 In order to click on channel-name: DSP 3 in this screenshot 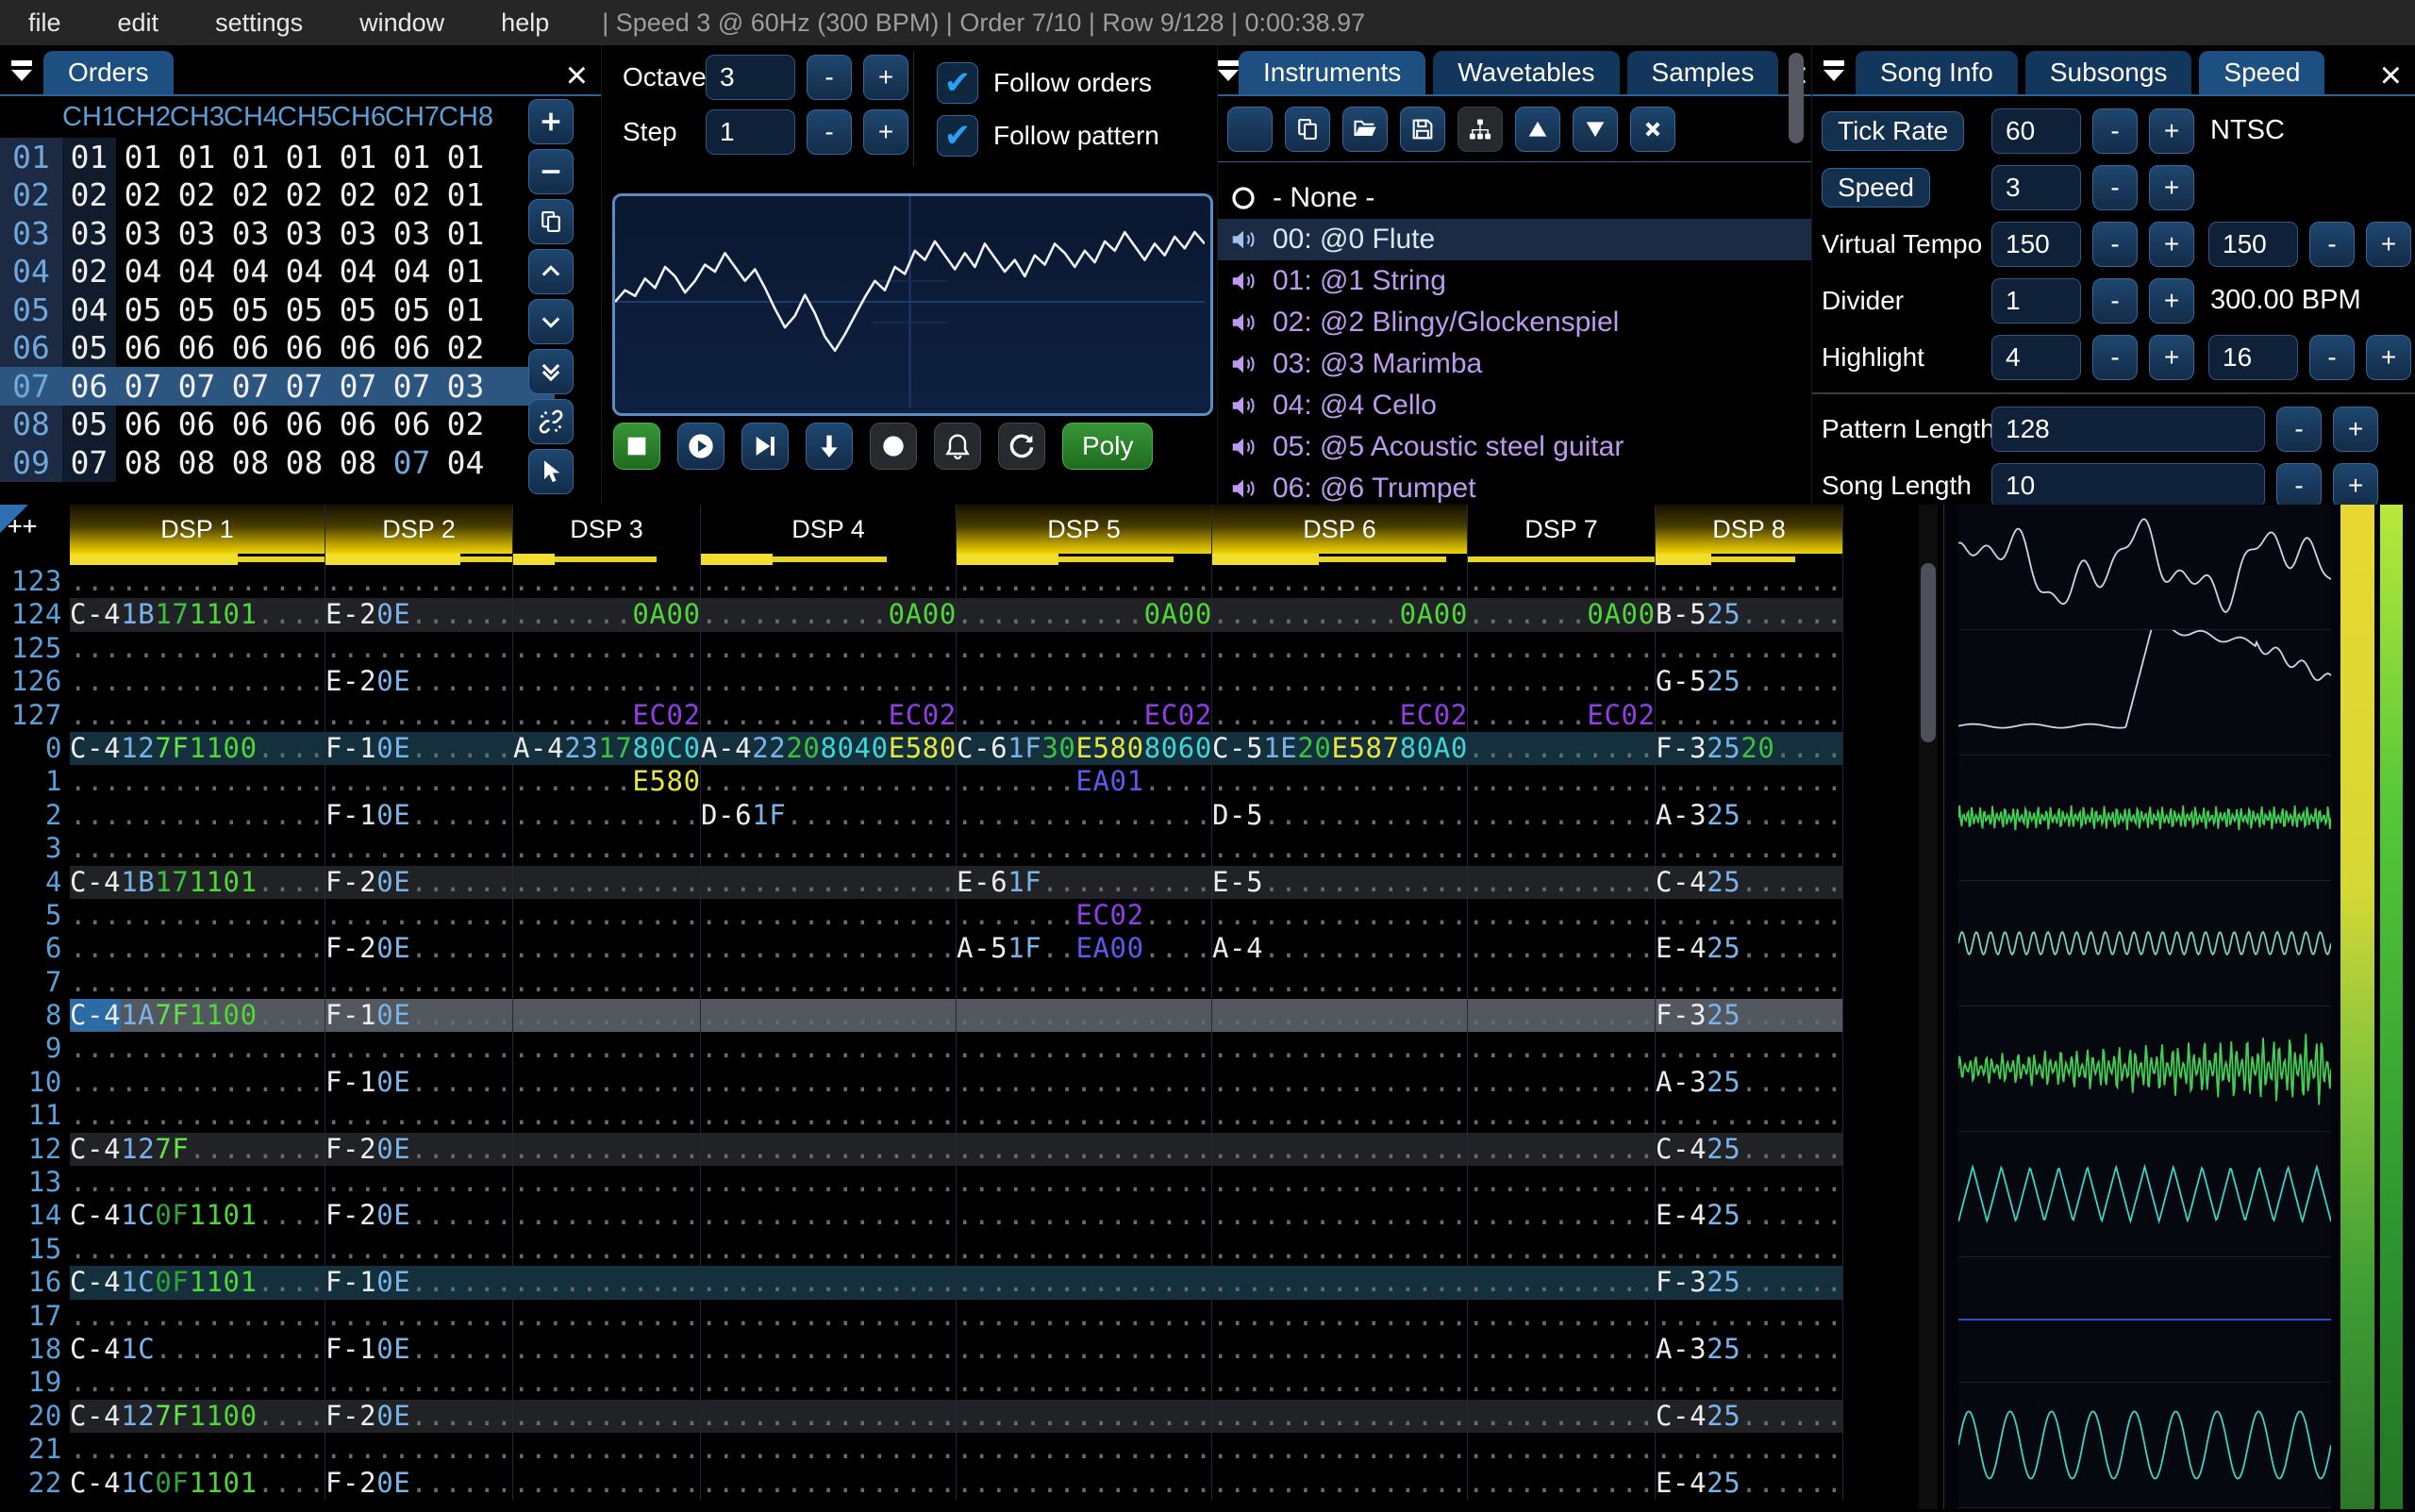, I will do `click(606, 529)`.